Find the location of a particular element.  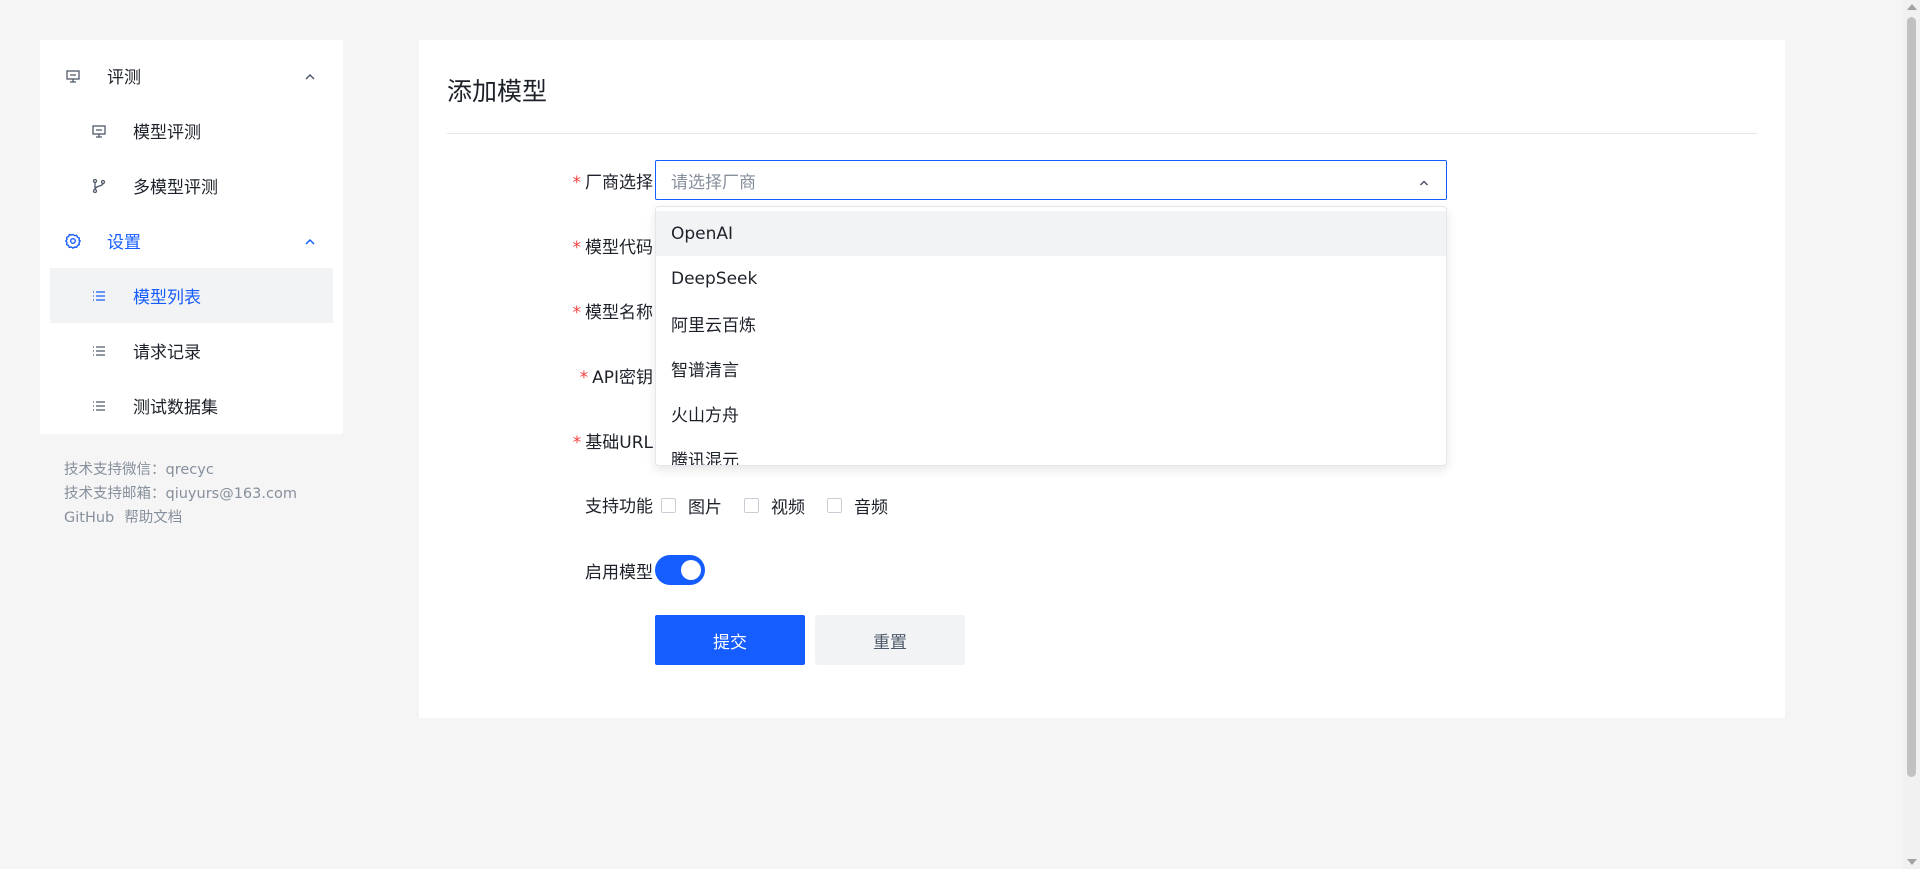

switch-knob is located at coordinates (691, 570).